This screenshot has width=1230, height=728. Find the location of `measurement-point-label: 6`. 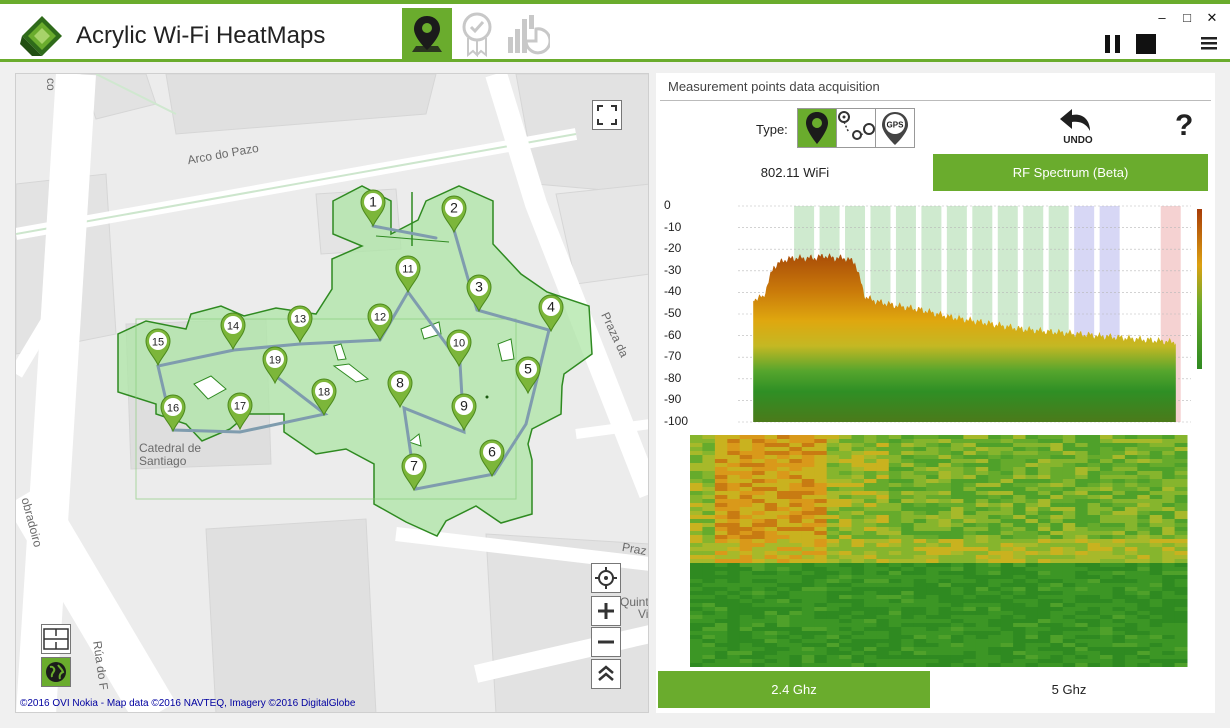

measurement-point-label: 6 is located at coordinates (492, 452).